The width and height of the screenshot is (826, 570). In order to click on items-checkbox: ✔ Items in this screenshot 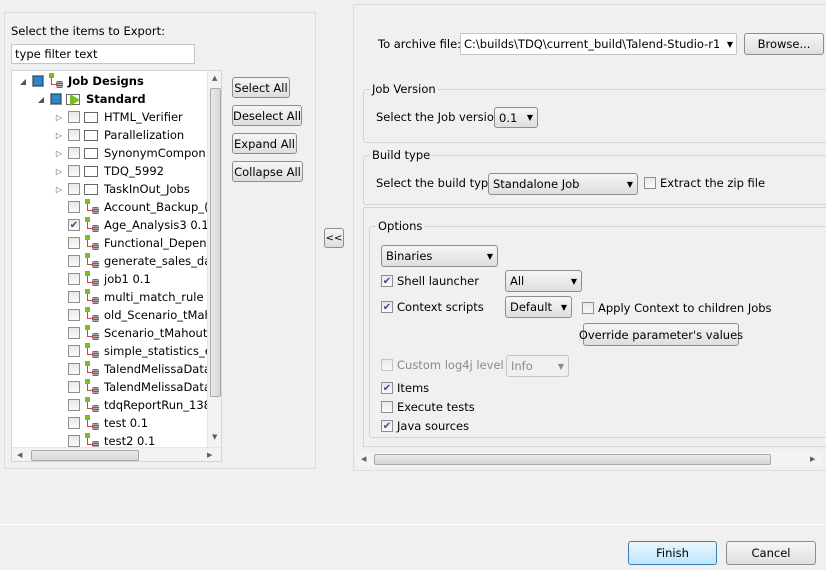, I will do `click(405, 388)`.